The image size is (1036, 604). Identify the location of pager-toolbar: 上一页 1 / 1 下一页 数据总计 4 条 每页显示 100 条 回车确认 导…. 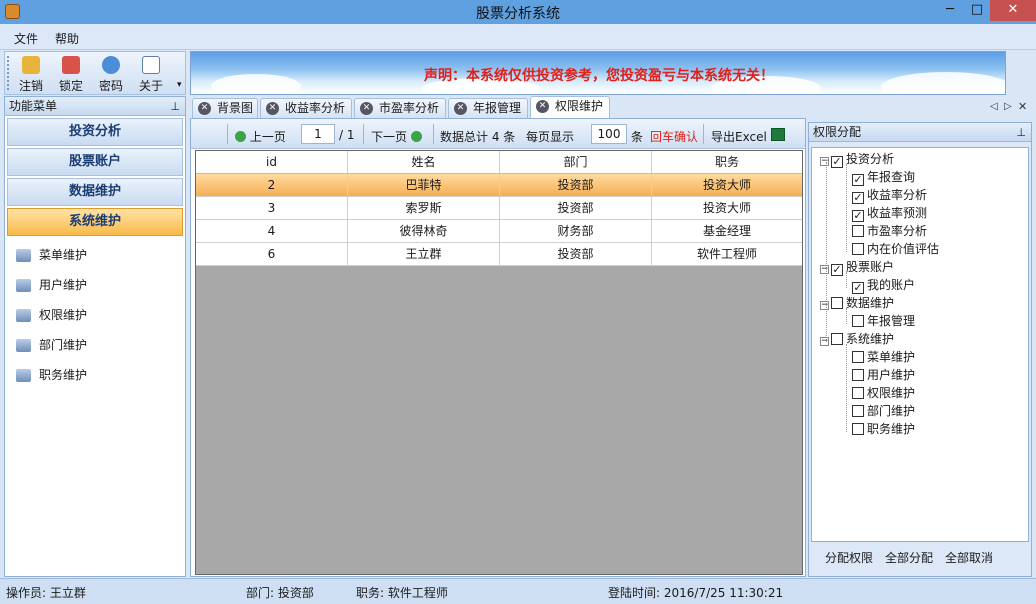
(498, 134).